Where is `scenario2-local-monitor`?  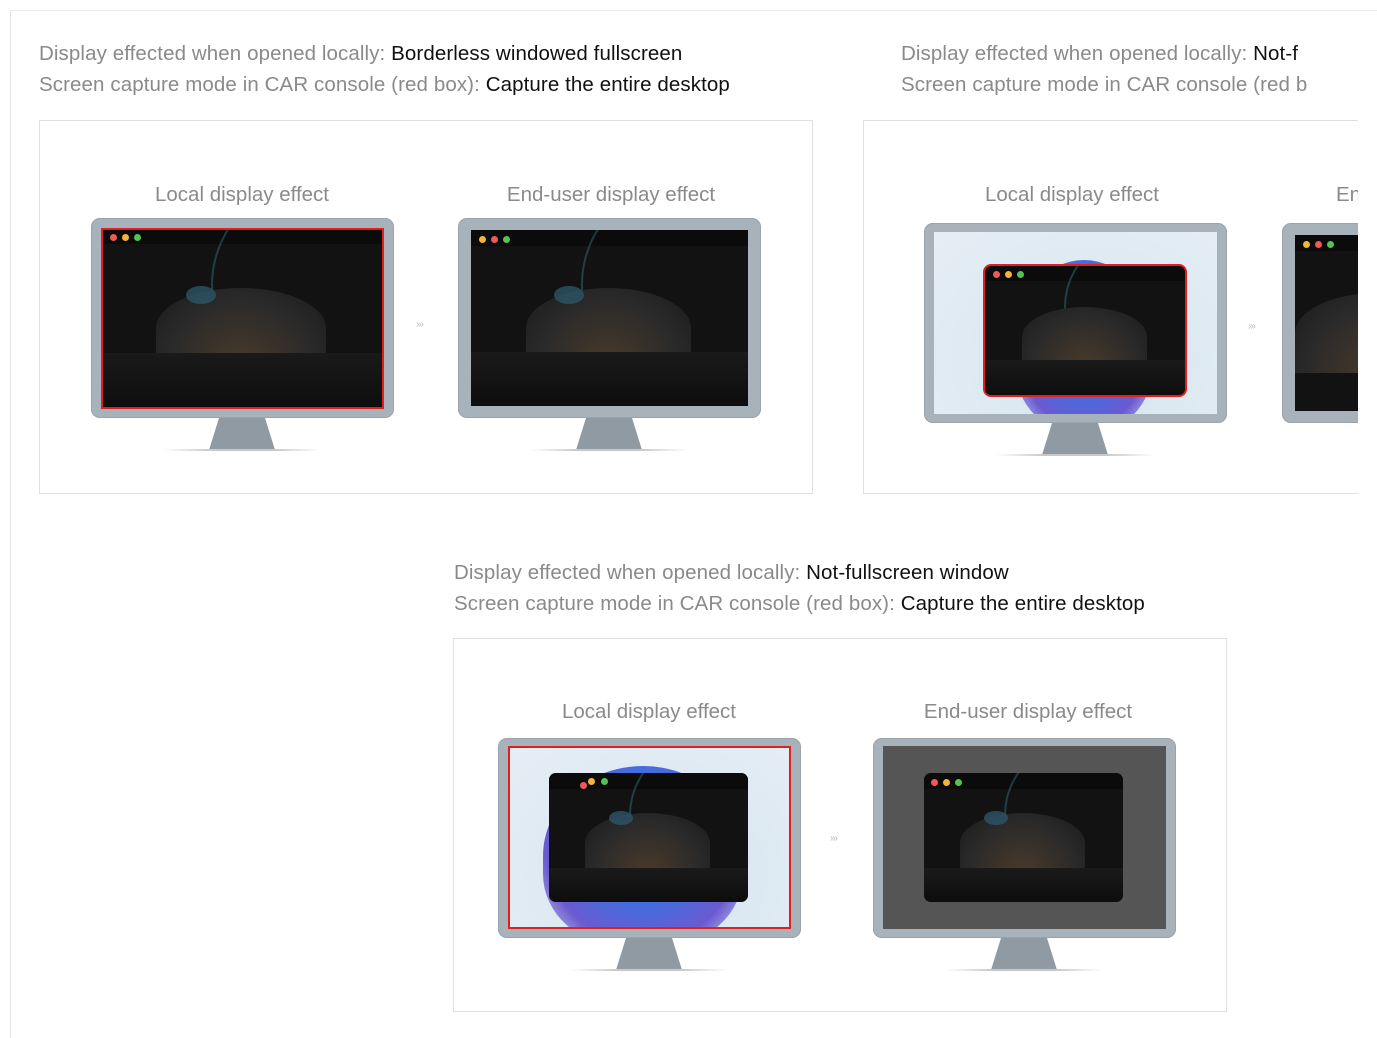 scenario2-local-monitor is located at coordinates (1075, 343).